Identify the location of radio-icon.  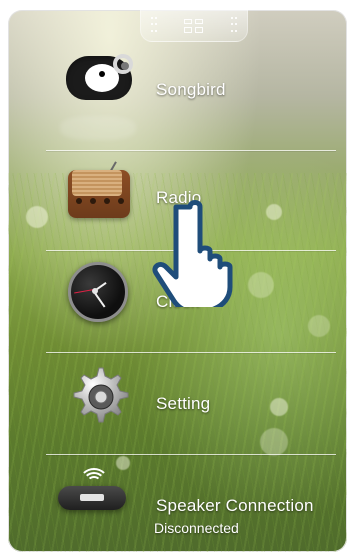
(101, 195).